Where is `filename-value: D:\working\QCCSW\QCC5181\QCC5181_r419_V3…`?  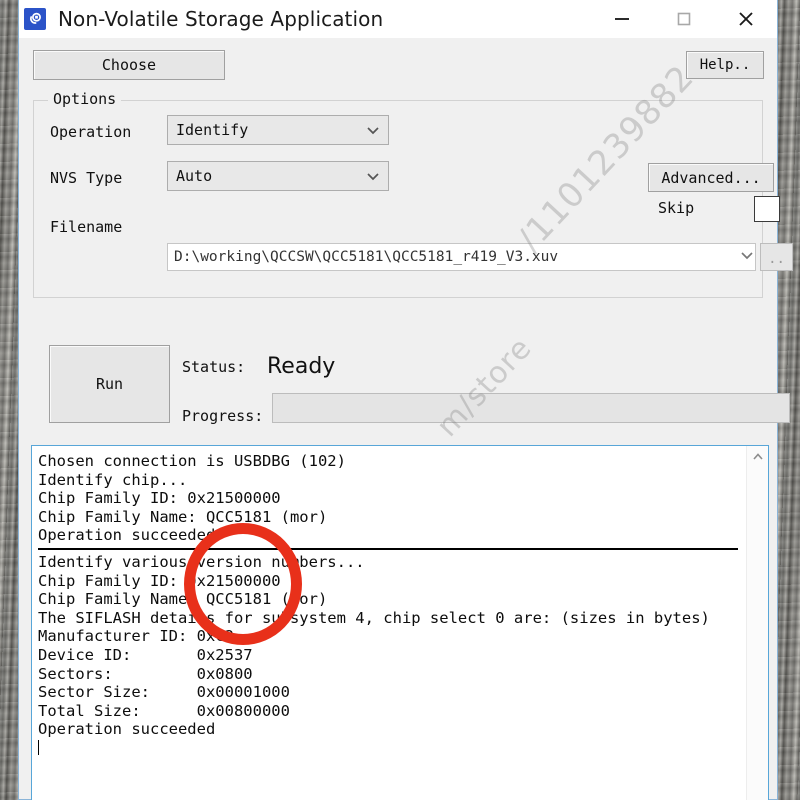
filename-value: D:\working\QCCSW\QCC5181\QCC5181_r419_V3… is located at coordinates (366, 257).